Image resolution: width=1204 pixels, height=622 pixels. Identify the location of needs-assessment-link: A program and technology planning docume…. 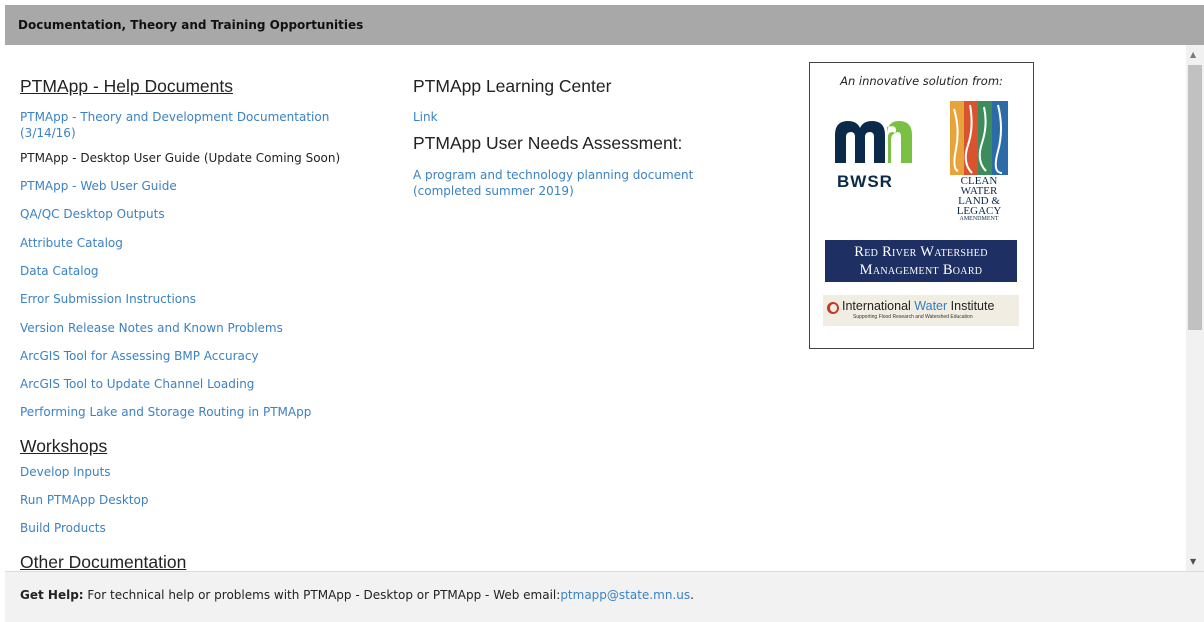
(565, 183).